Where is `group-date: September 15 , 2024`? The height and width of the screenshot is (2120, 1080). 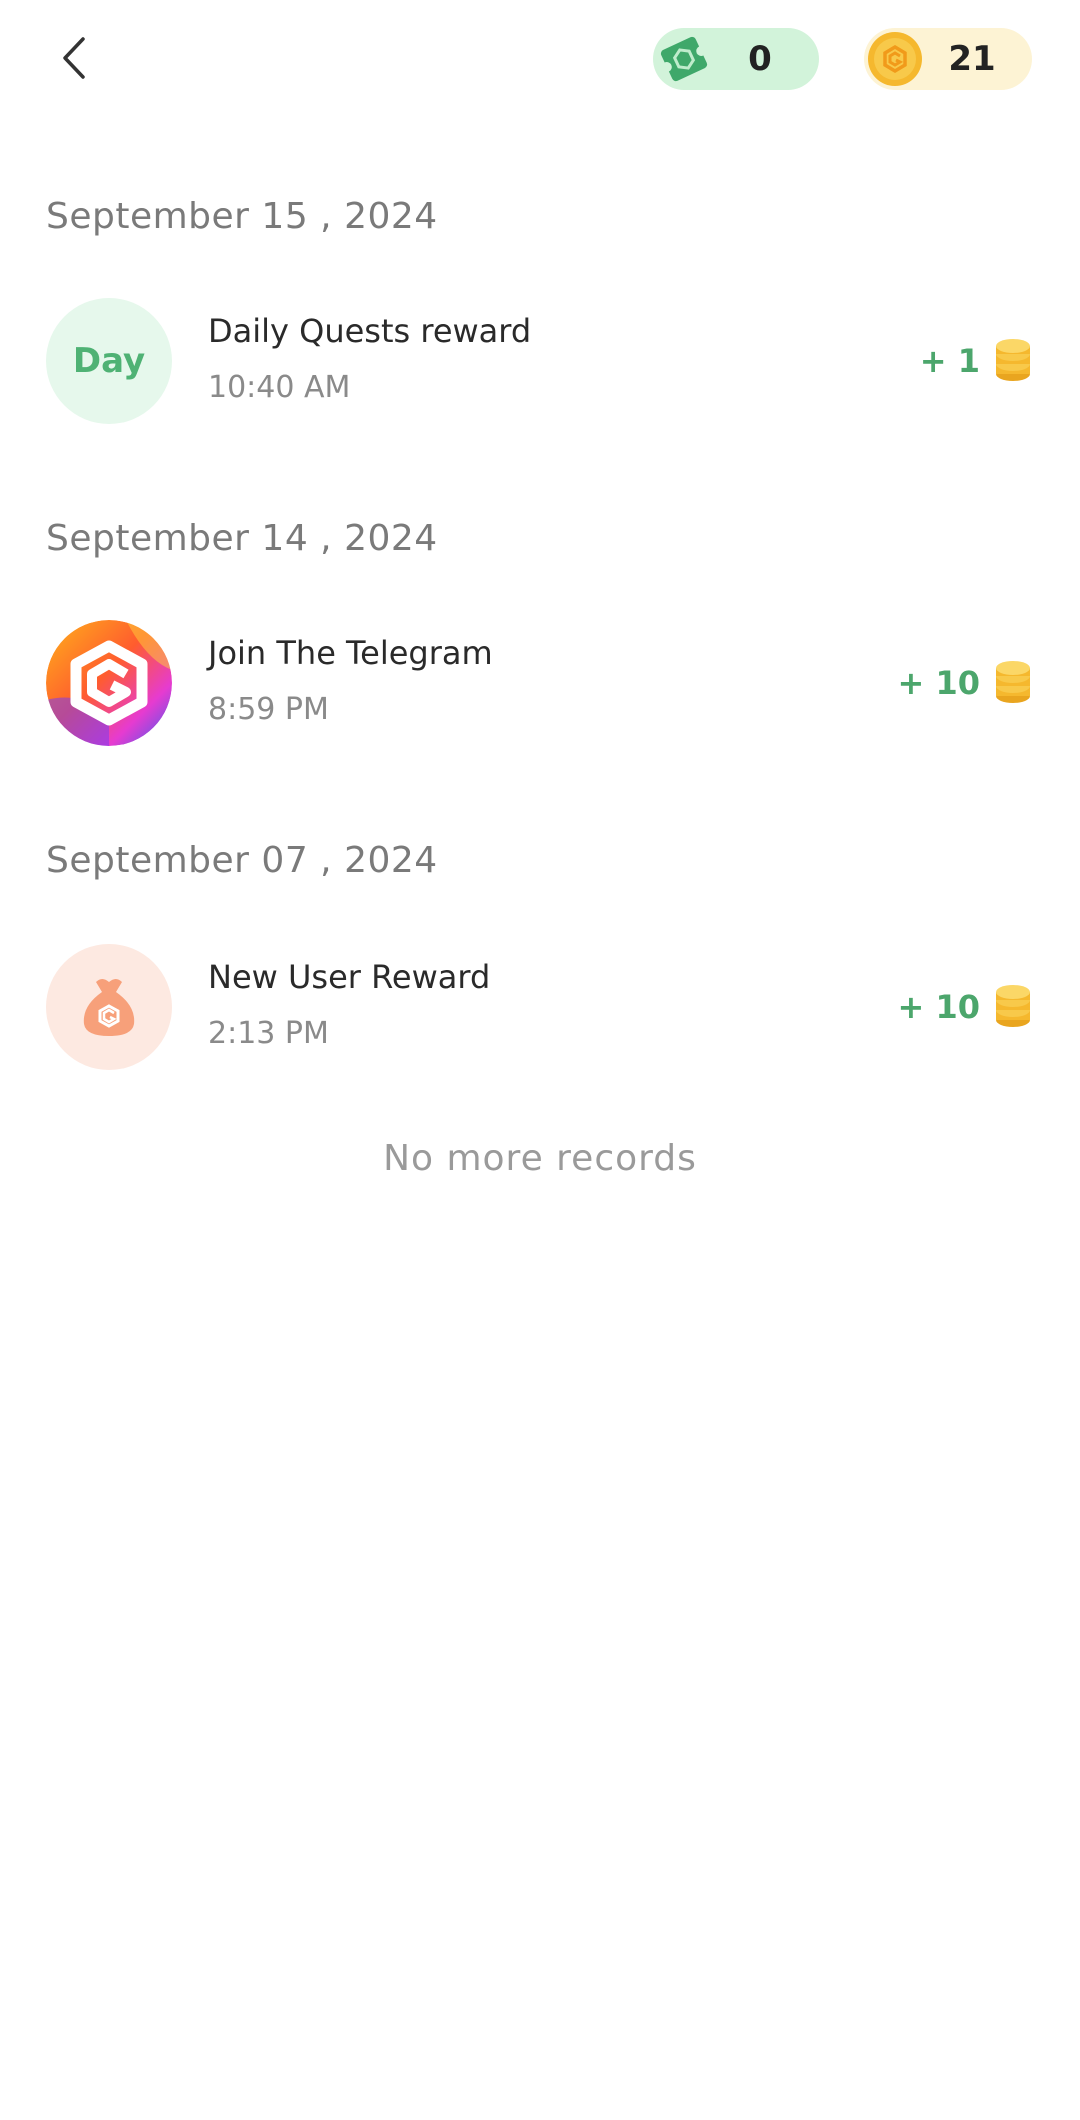
group-date: September 15 , 2024 is located at coordinates (242, 216).